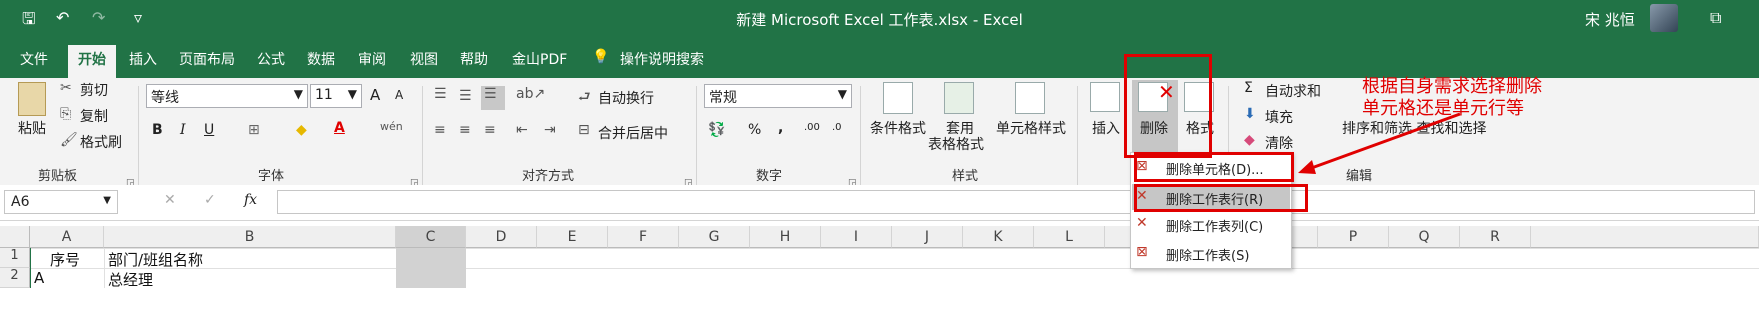 Image resolution: width=1759 pixels, height=312 pixels. Describe the element at coordinates (250, 200) in the screenshot. I see `function-icon: fx` at that location.